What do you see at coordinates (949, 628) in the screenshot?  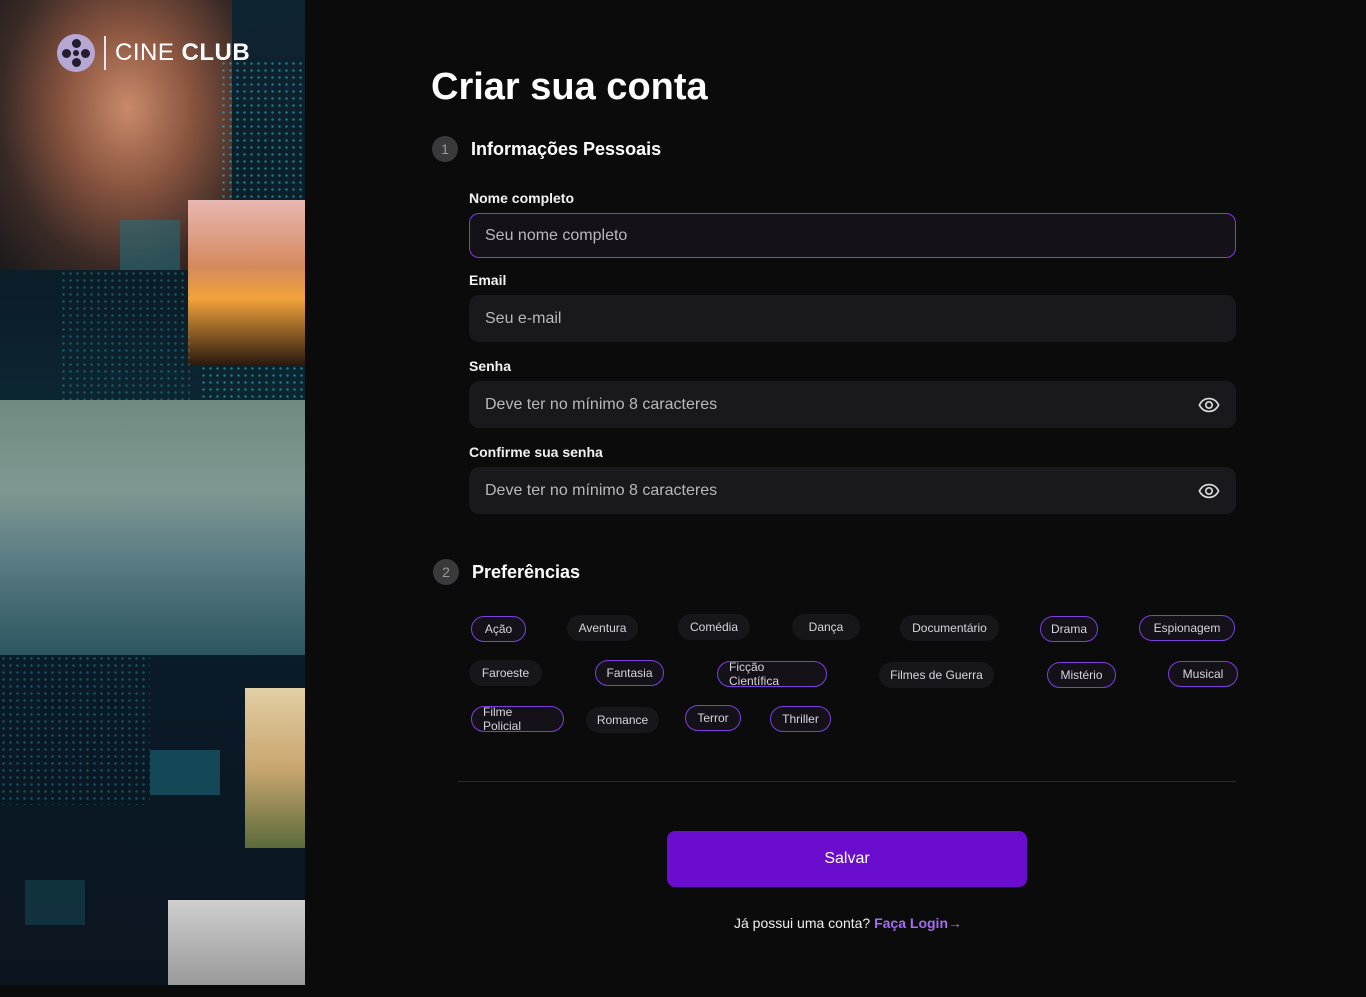 I see `genre-chip: Documentário` at bounding box center [949, 628].